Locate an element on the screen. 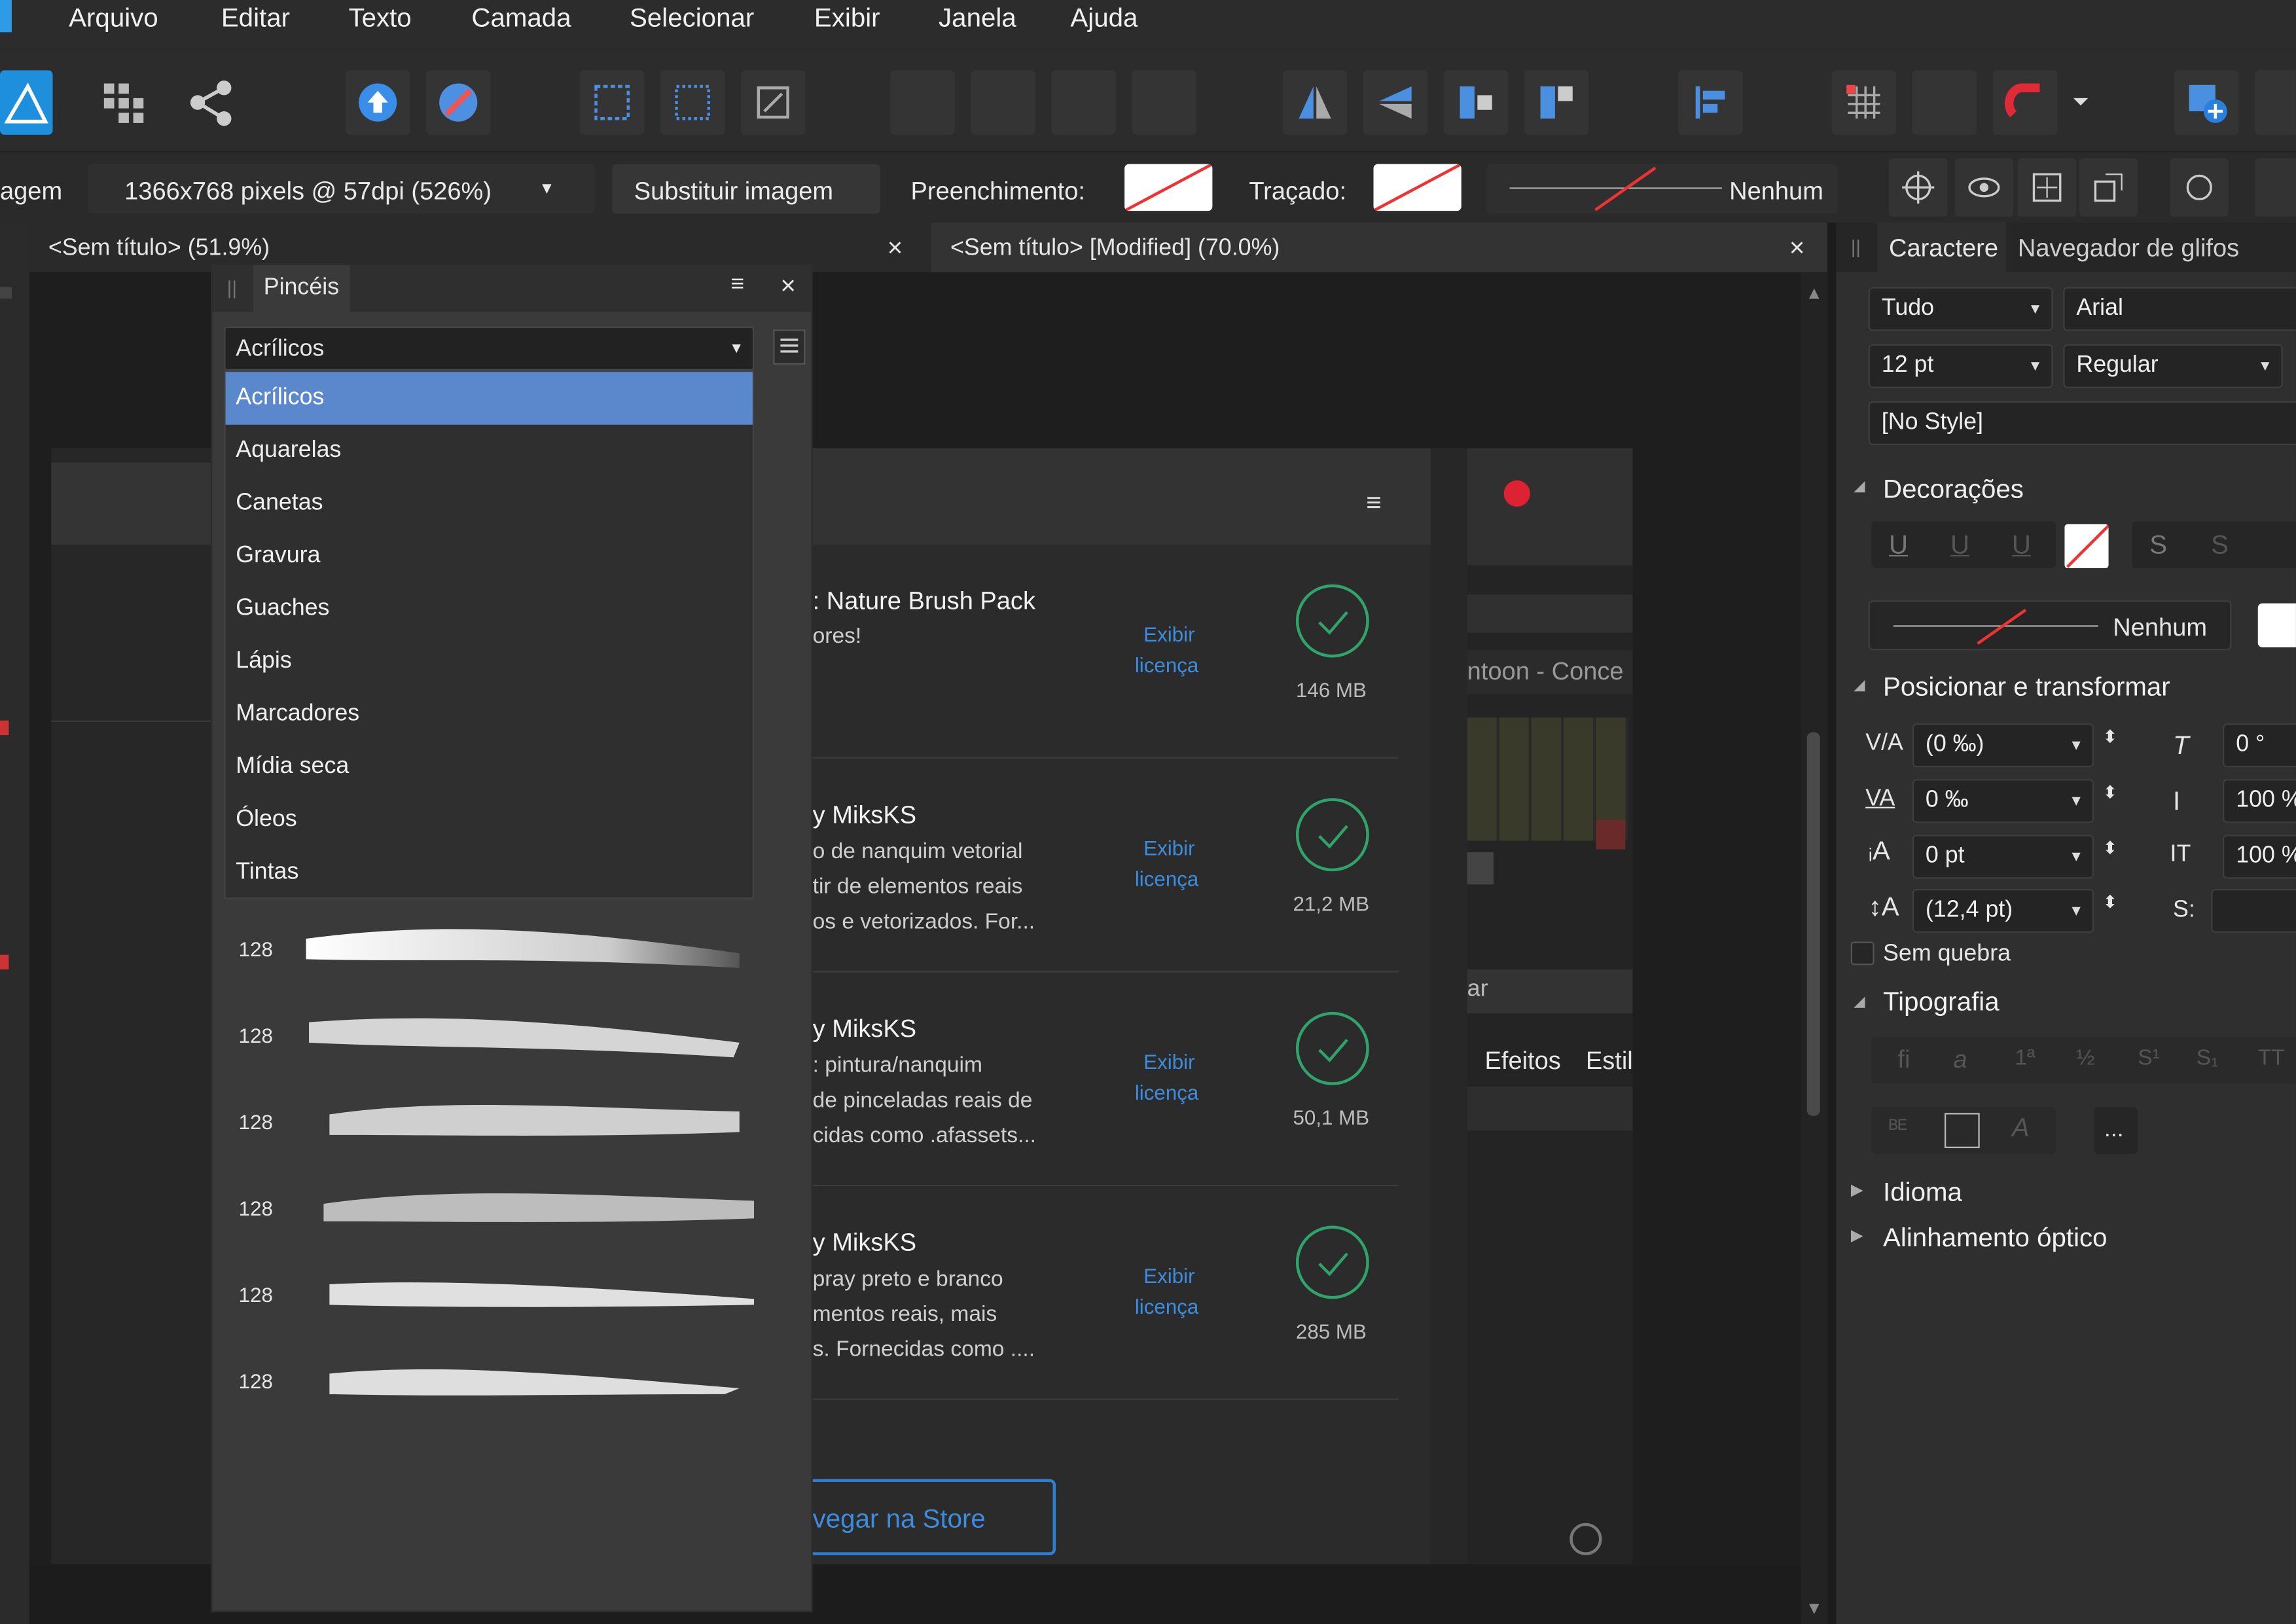  list-item: Canetas is located at coordinates (489, 503).